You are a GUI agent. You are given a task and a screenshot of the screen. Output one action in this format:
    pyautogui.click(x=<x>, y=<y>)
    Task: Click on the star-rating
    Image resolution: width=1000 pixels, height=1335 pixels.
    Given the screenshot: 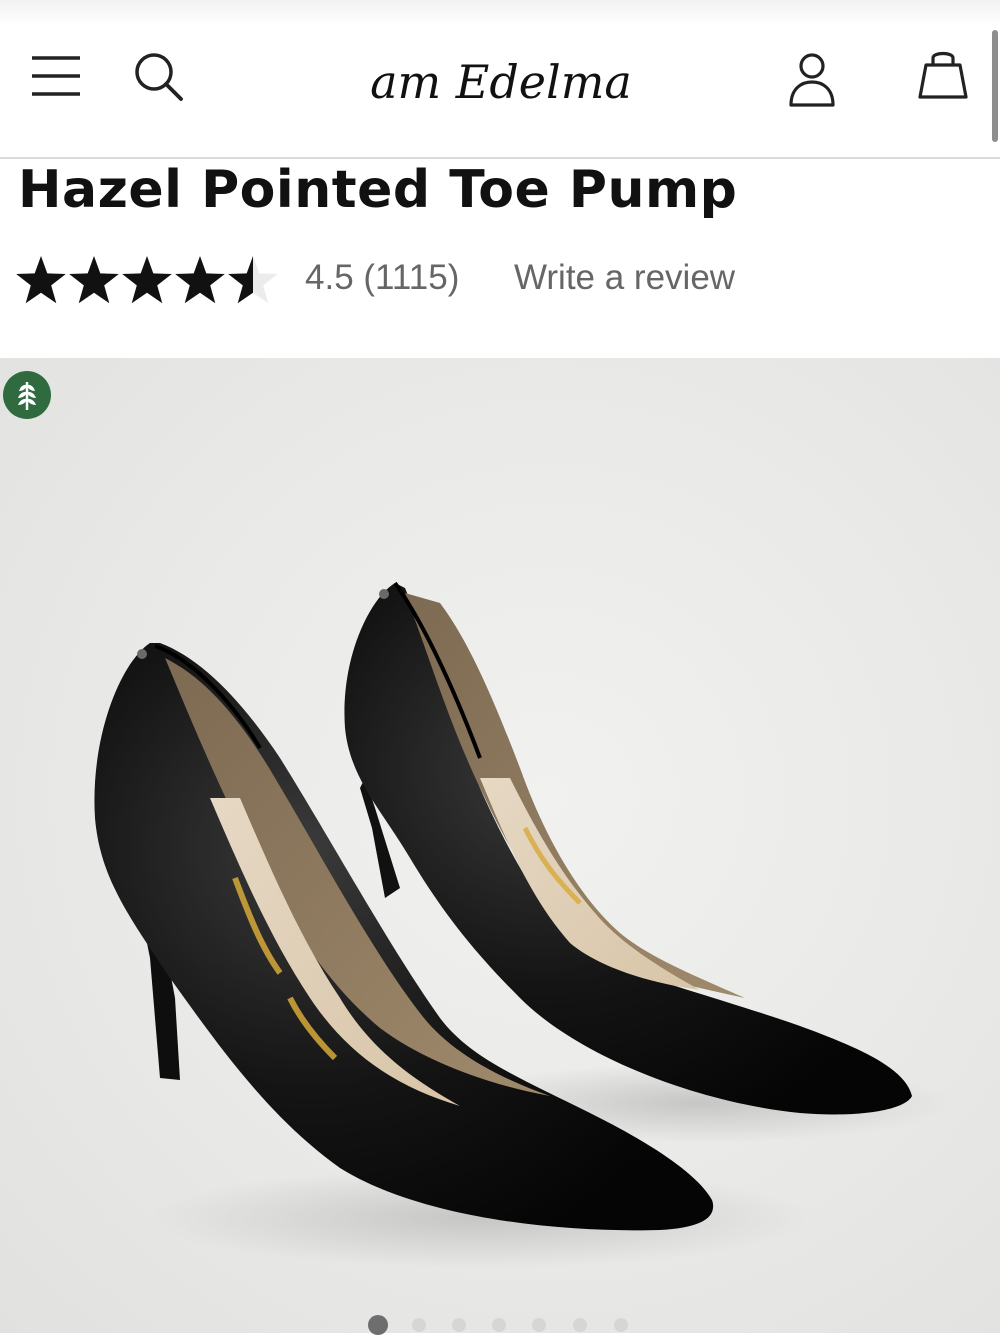 What is the action you would take?
    pyautogui.click(x=150, y=279)
    